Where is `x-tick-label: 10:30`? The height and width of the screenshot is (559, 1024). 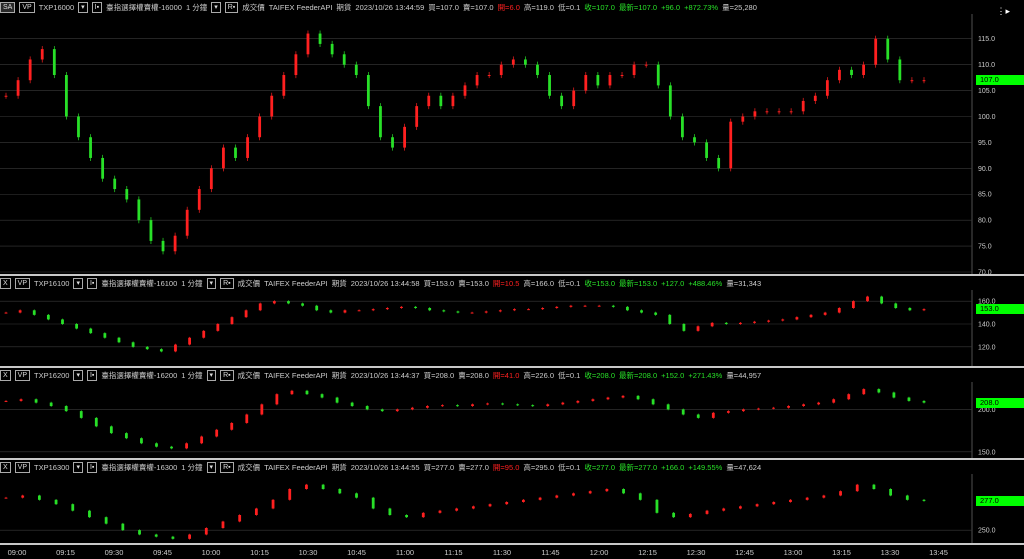
x-tick-label: 10:30 is located at coordinates (308, 552).